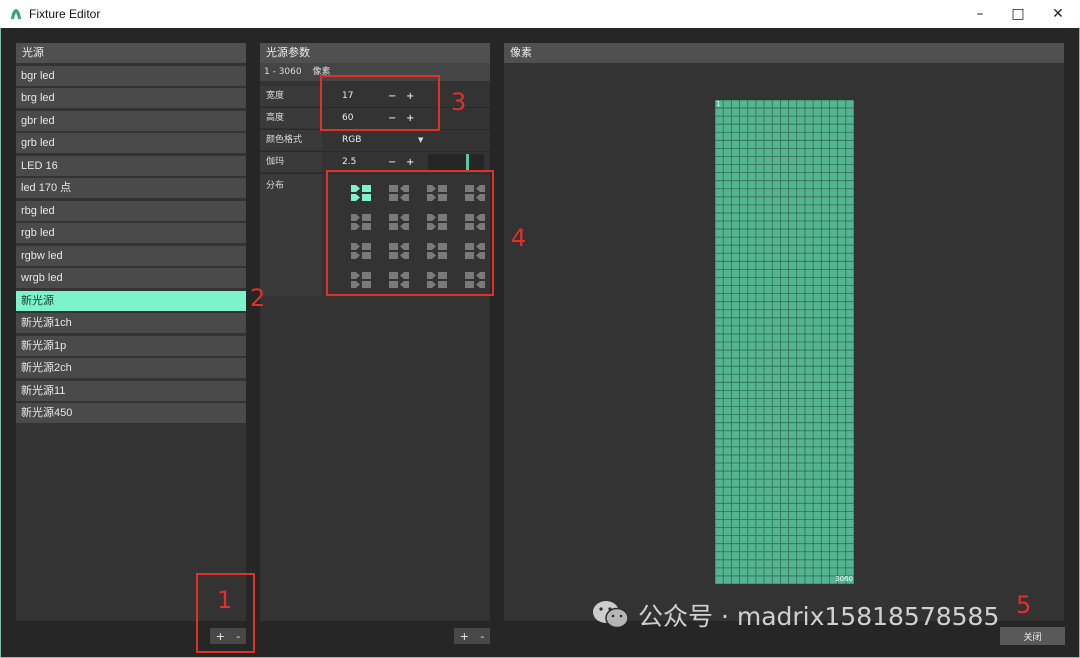  Describe the element at coordinates (540, 14) in the screenshot. I see `title-bar: Fixture Editor – □ ✕` at that location.